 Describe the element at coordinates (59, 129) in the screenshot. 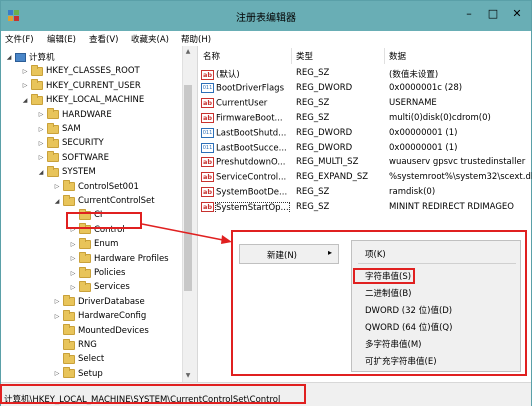

I see `tree-node: ▷ SAM` at that location.